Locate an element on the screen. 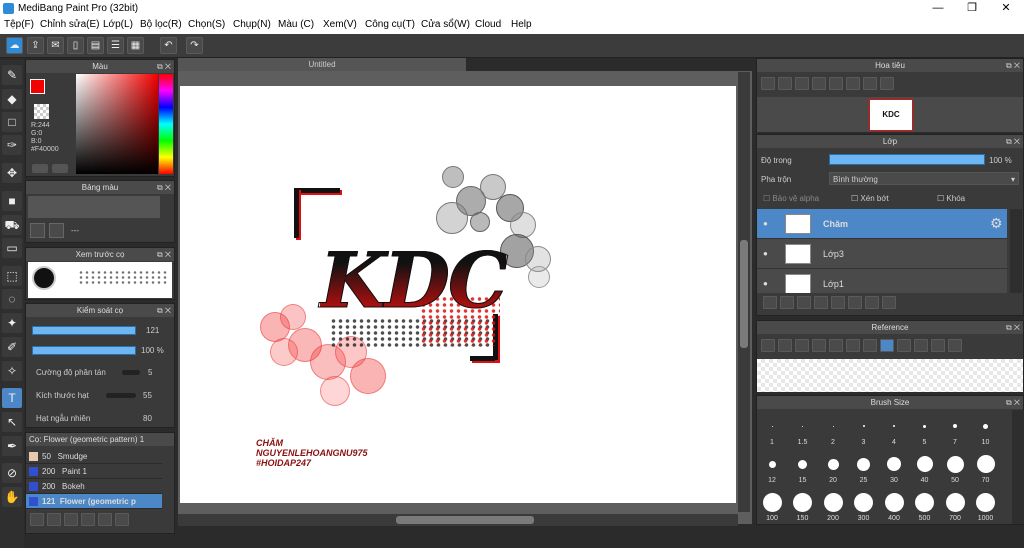 The height and width of the screenshot is (548, 1024). layer-row: ● Lớp1 is located at coordinates (882, 281).